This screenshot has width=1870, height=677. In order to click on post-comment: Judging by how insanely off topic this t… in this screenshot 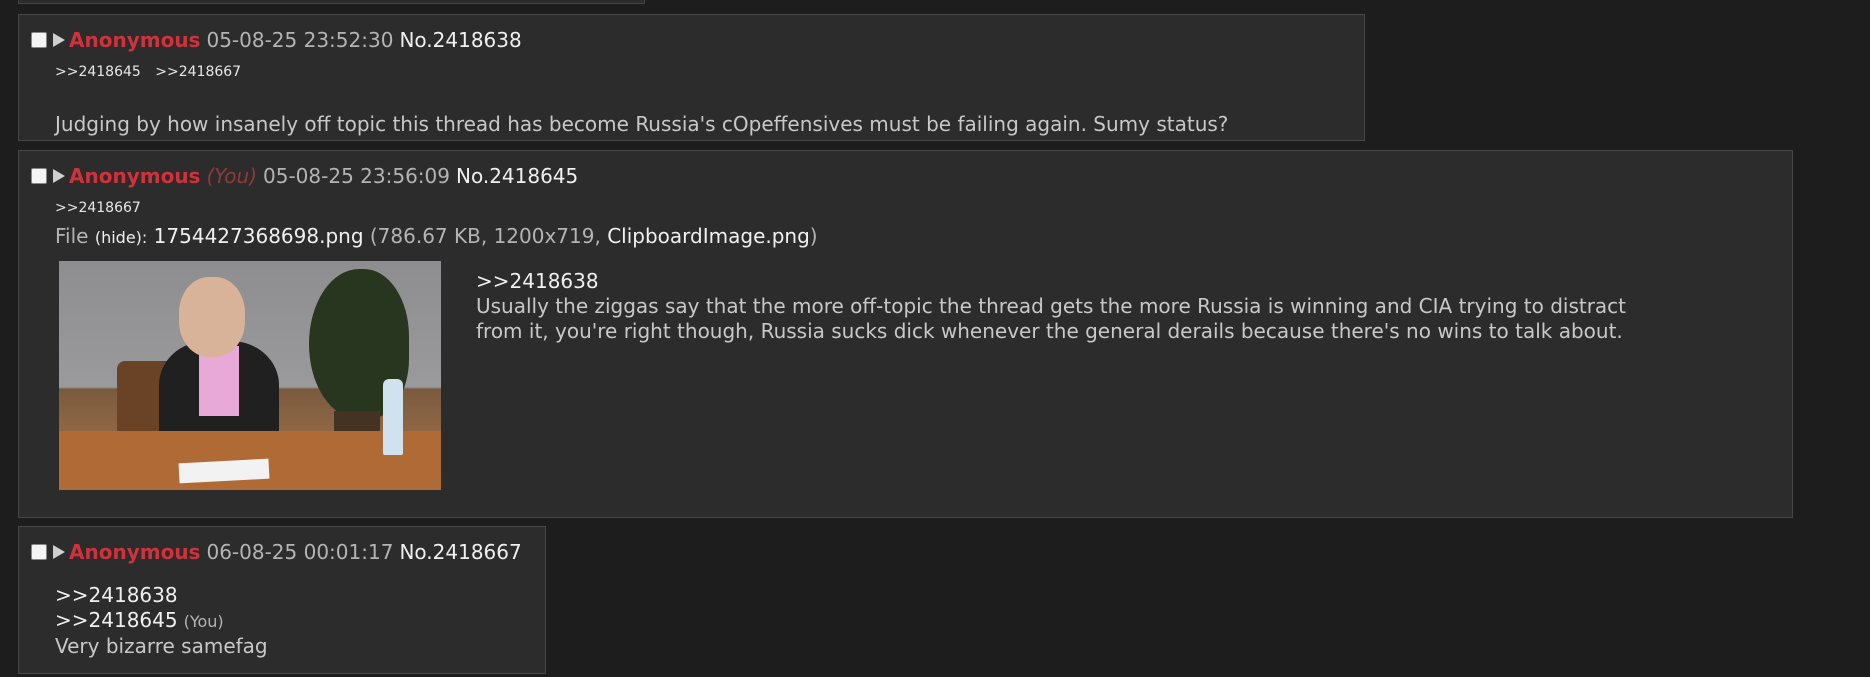, I will do `click(642, 124)`.